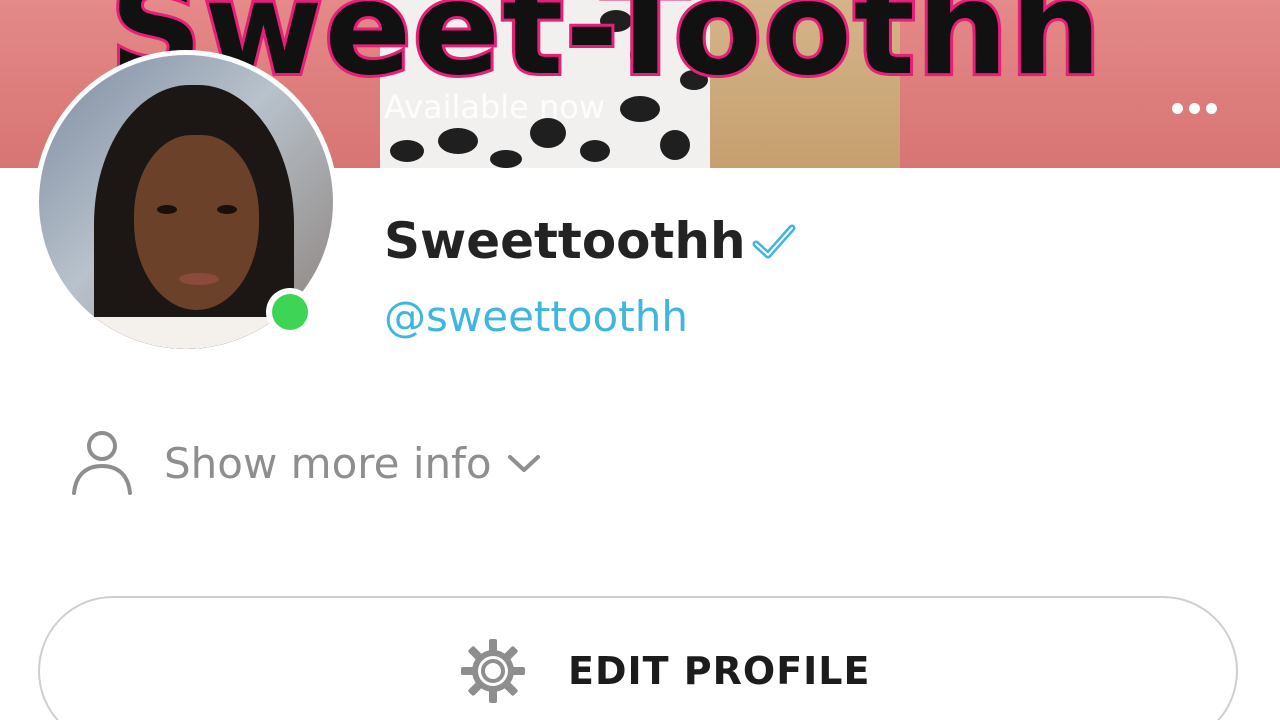 Image resolution: width=1280 pixels, height=720 pixels. Describe the element at coordinates (102, 463) in the screenshot. I see `person-icon` at that location.